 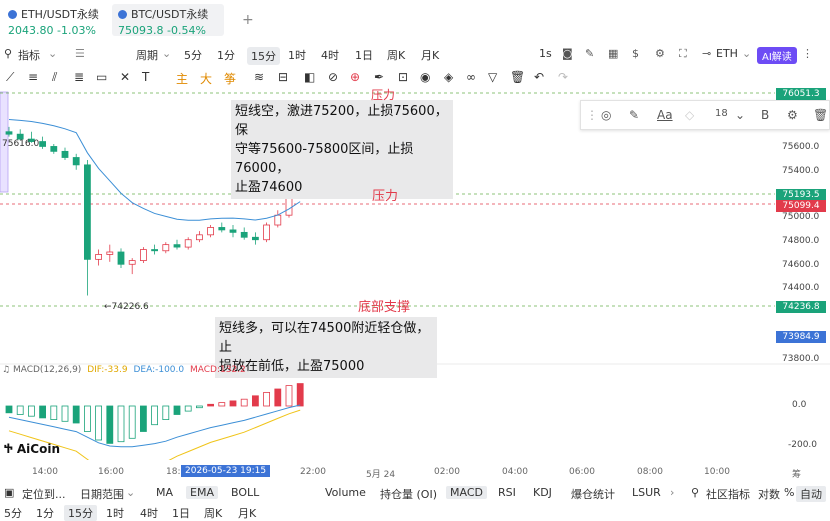 I want to click on template-icon: ◎, so click(x=606, y=115).